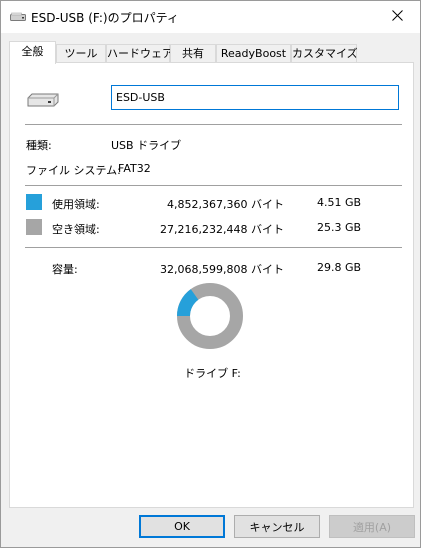 Image resolution: width=421 pixels, height=548 pixels. I want to click on tab-hardware: ハードウェア, so click(139, 53).